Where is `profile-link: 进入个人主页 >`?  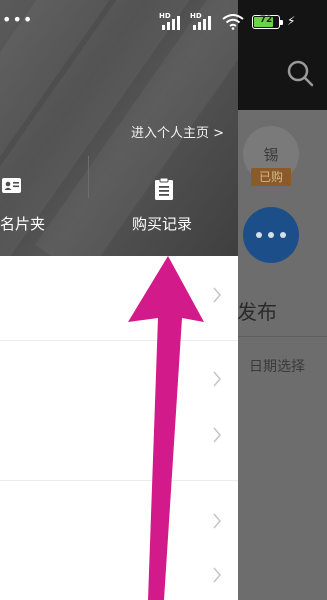 profile-link: 进入个人主页 > is located at coordinates (177, 131).